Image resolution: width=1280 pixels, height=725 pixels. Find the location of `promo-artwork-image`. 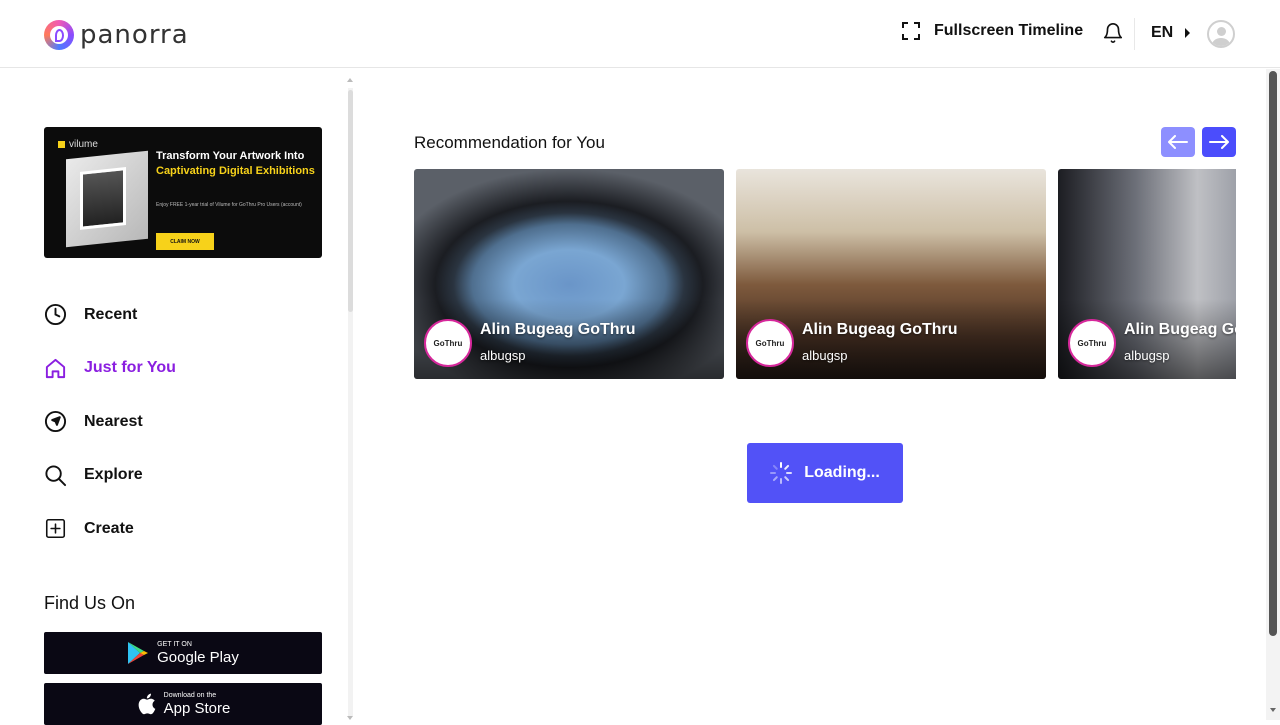

promo-artwork-image is located at coordinates (107, 199).